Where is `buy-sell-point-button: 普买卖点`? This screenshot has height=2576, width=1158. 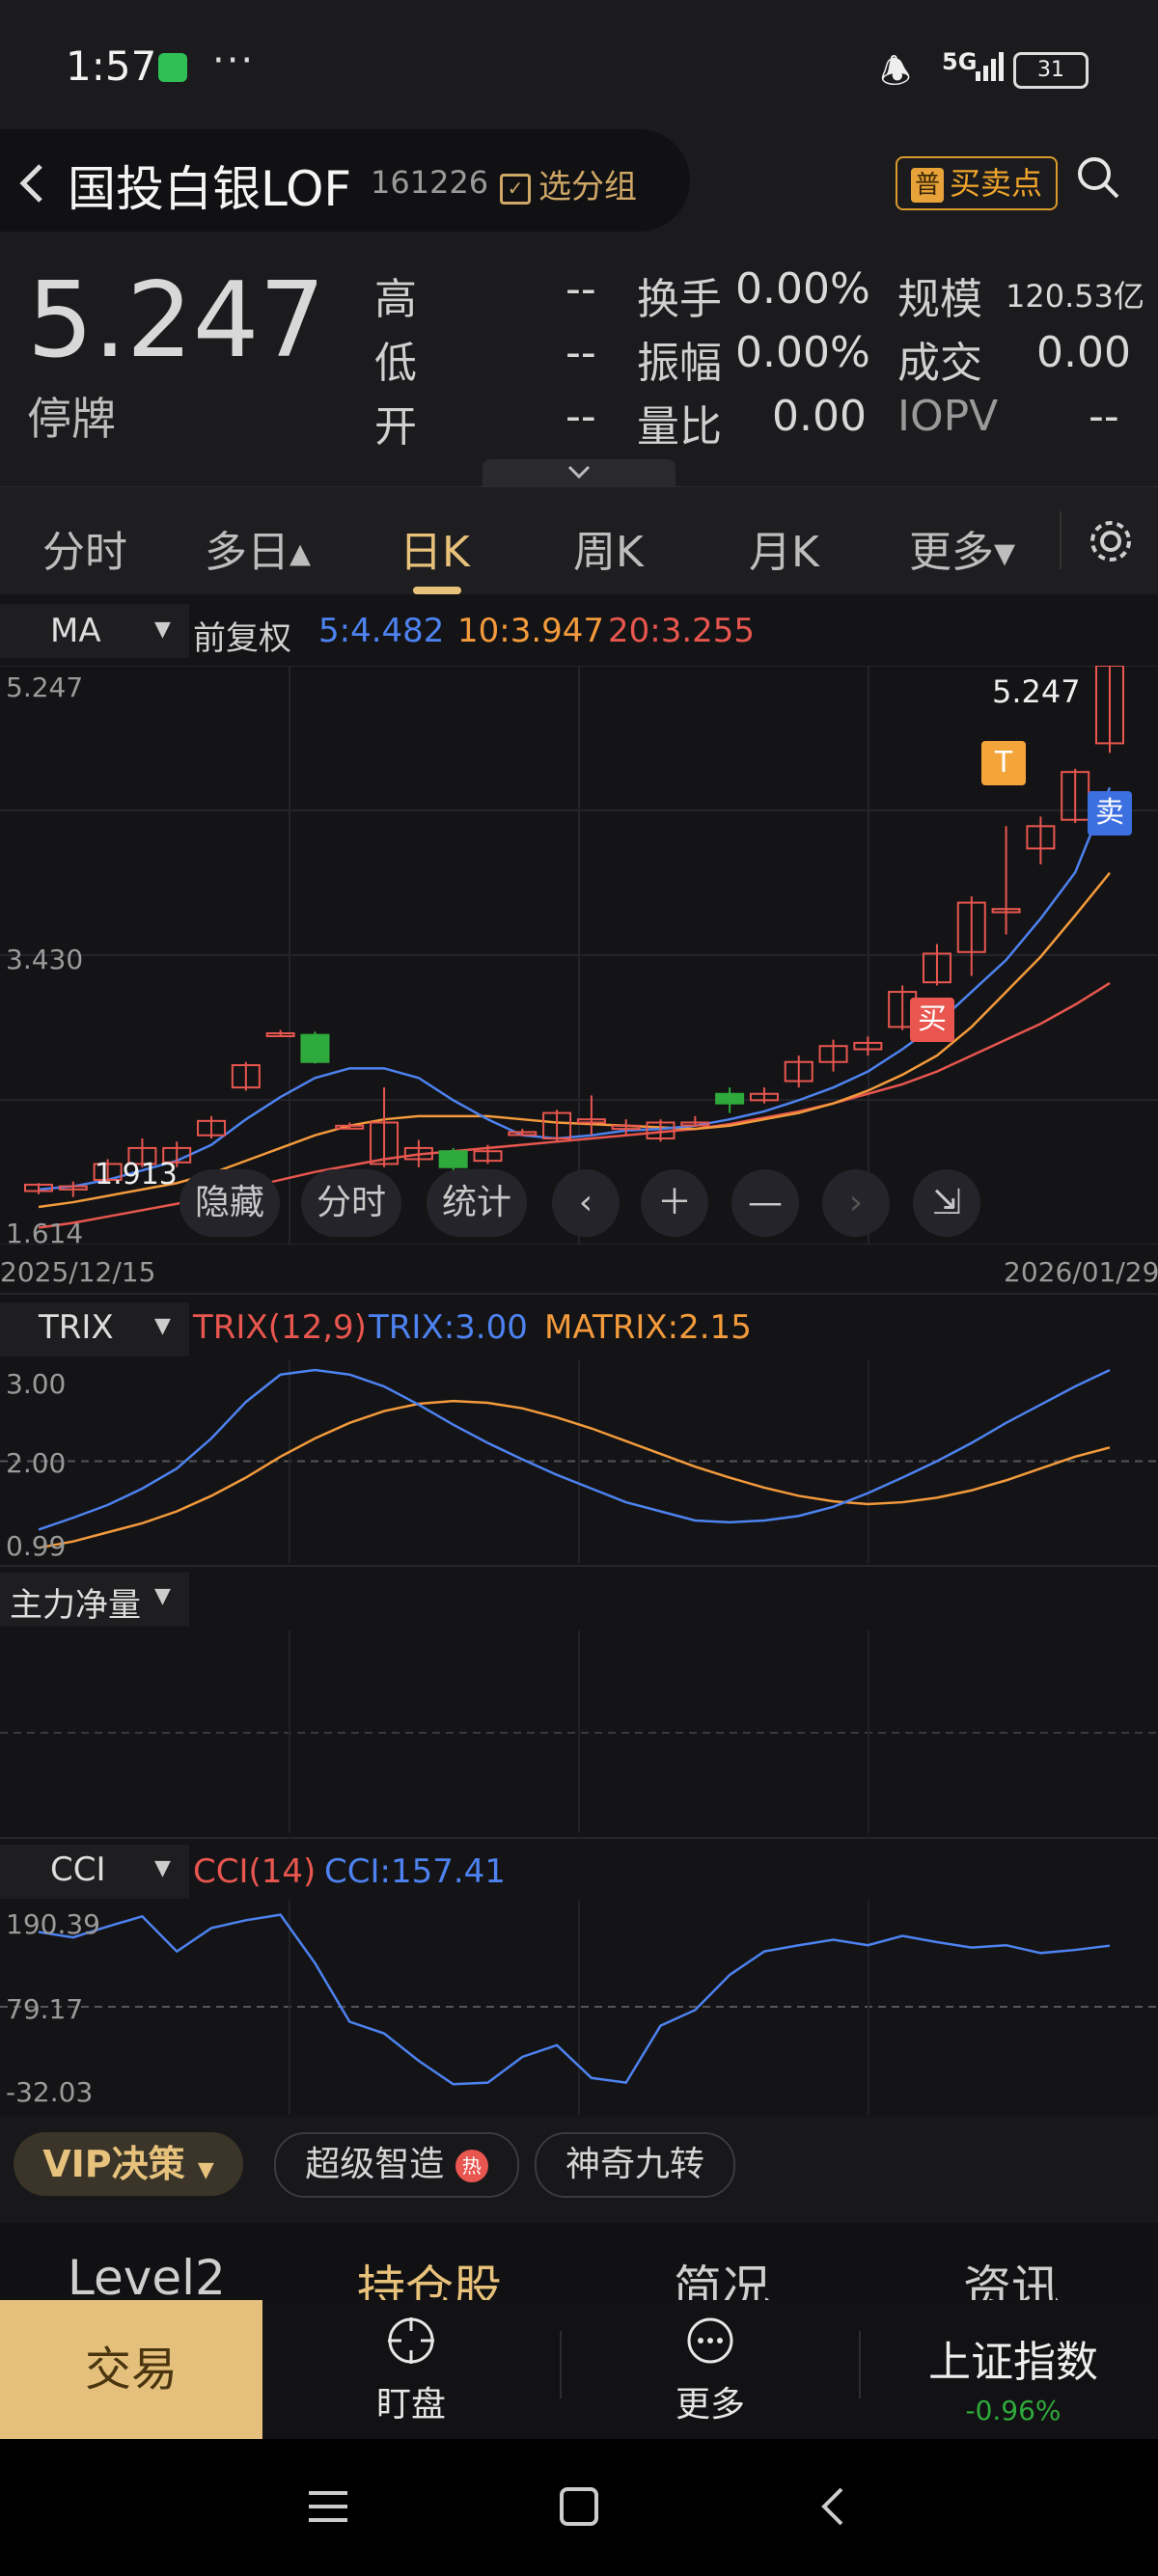
buy-sell-point-button: 普买卖点 is located at coordinates (977, 183).